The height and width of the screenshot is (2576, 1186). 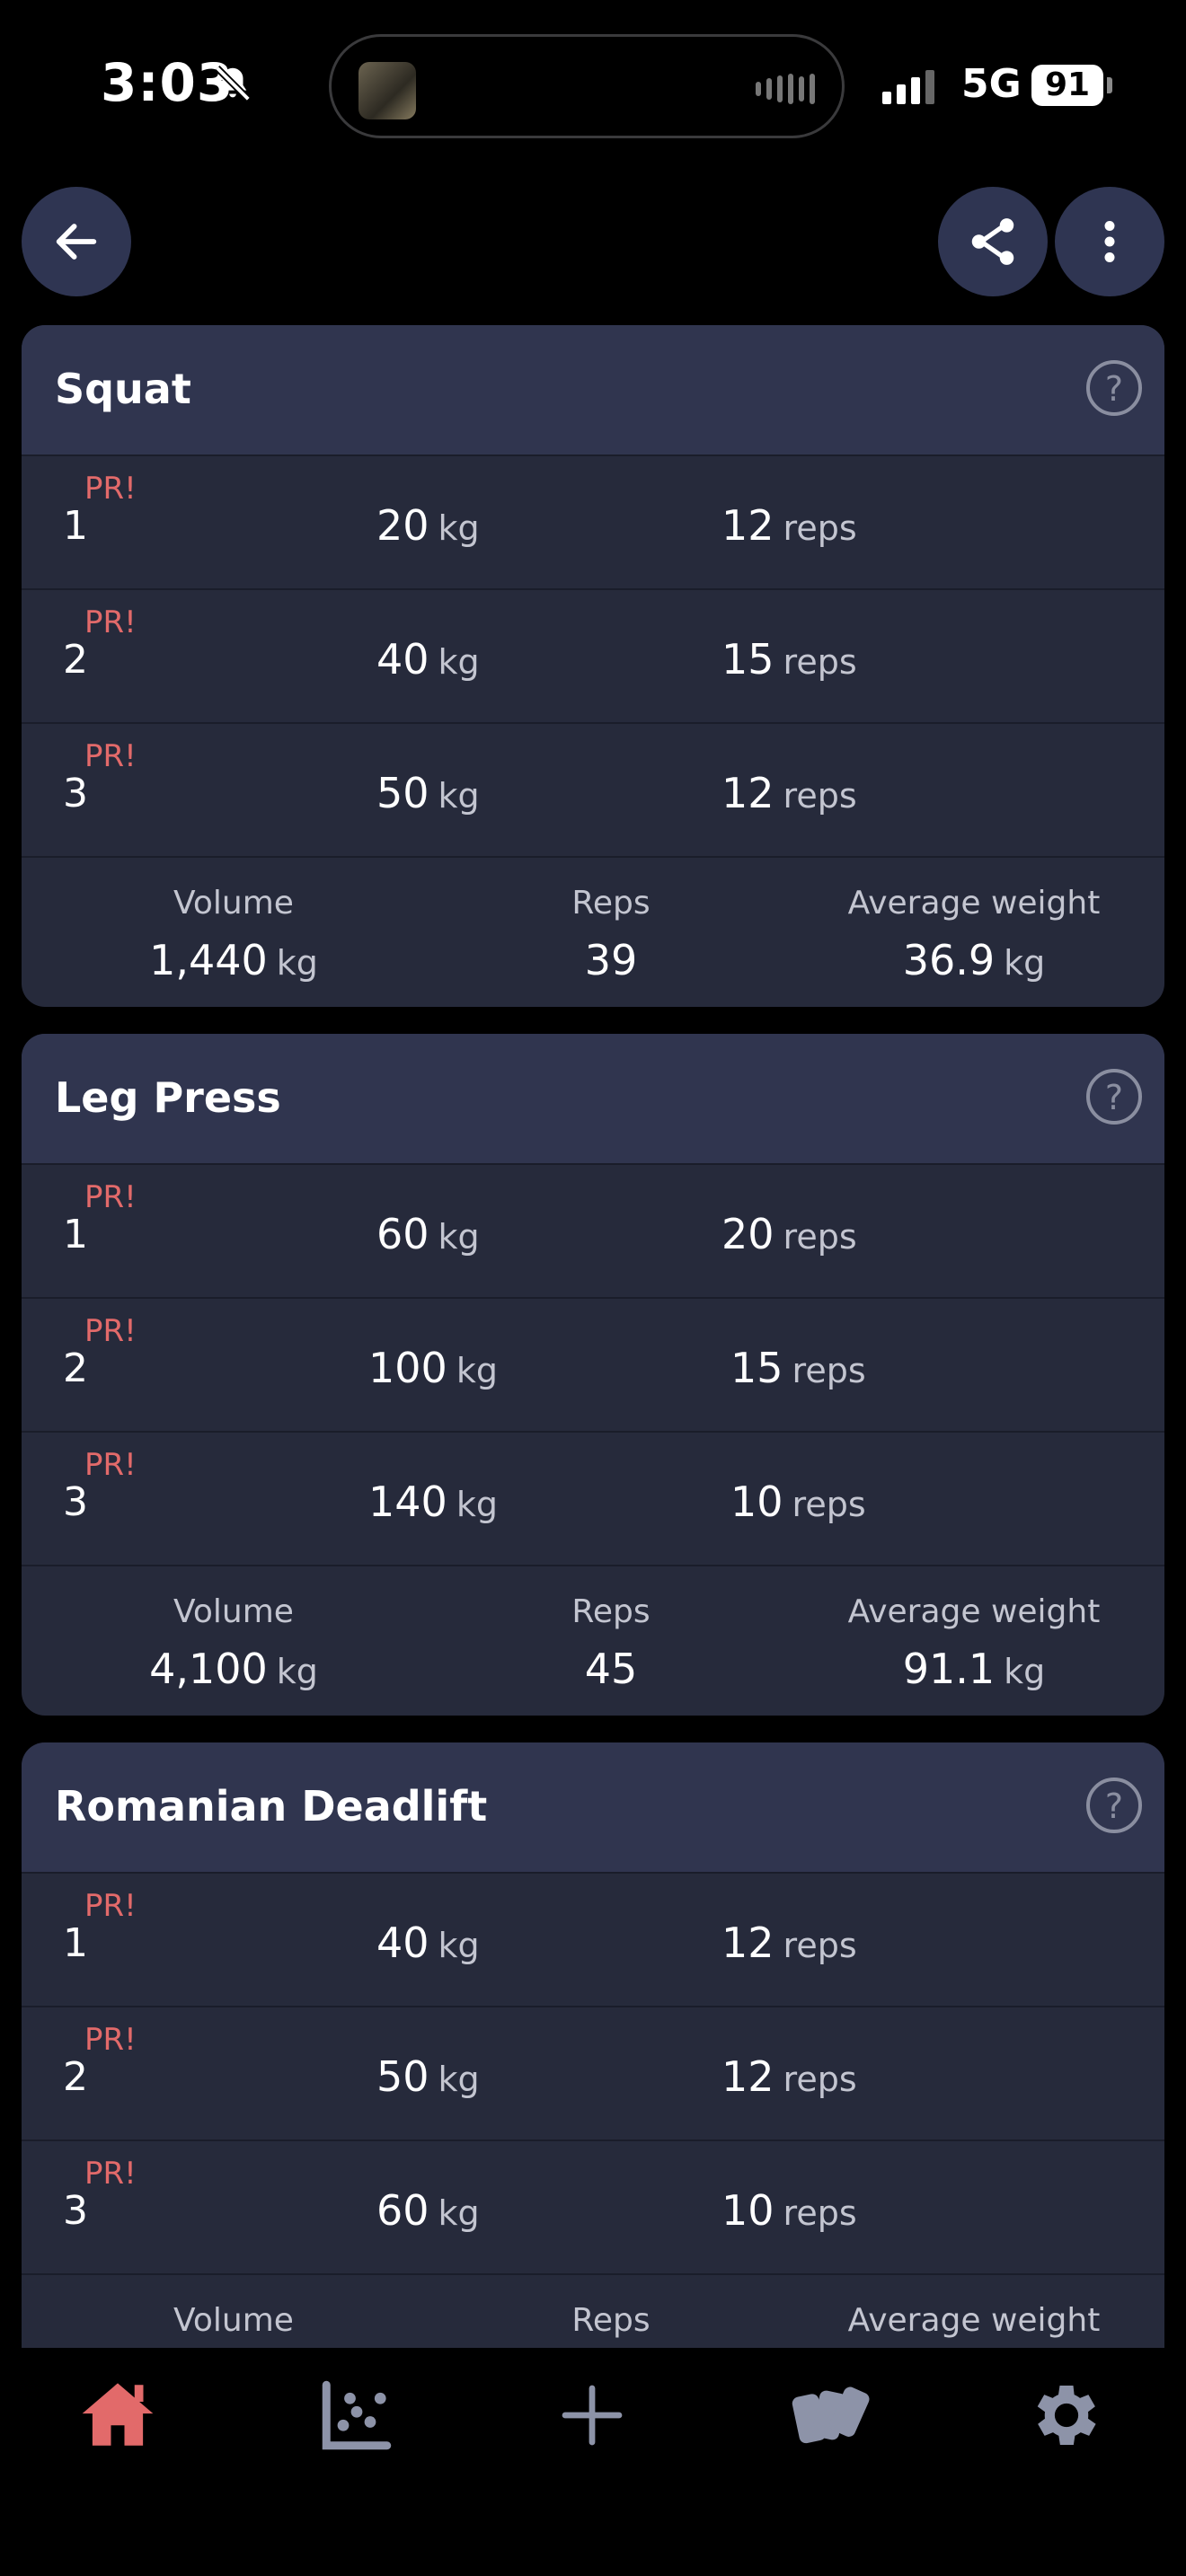 What do you see at coordinates (168, 1097) in the screenshot?
I see `exercise-title: Leg Press` at bounding box center [168, 1097].